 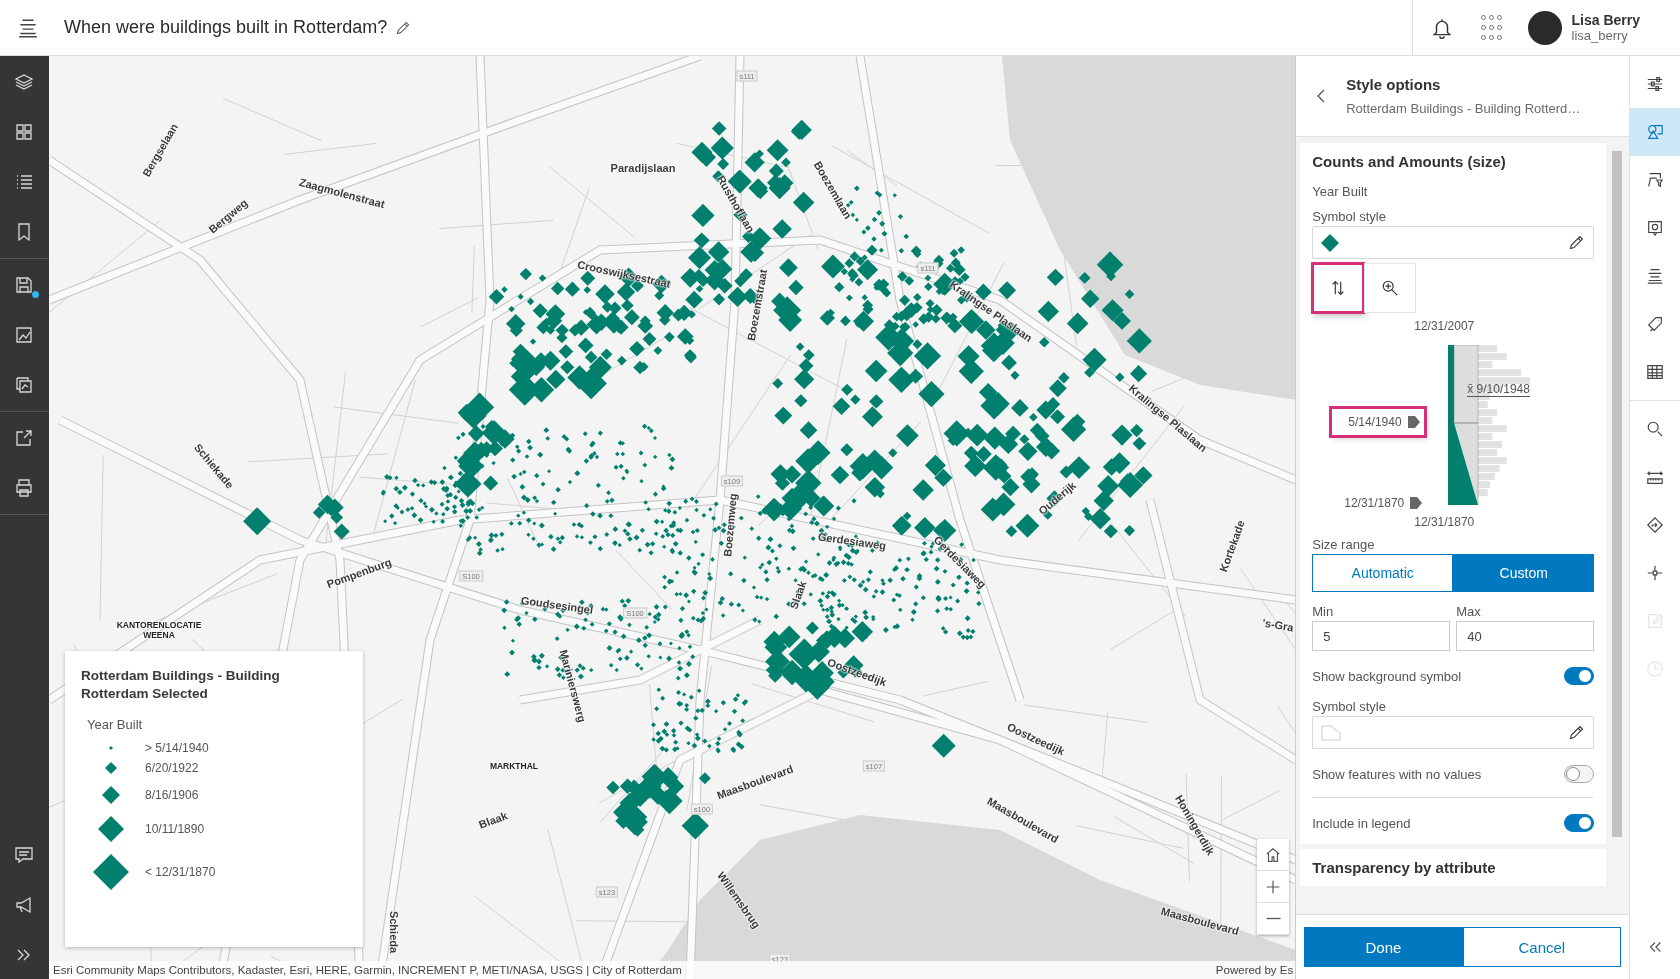 I want to click on zoom-in-icon, so click(x=1390, y=288).